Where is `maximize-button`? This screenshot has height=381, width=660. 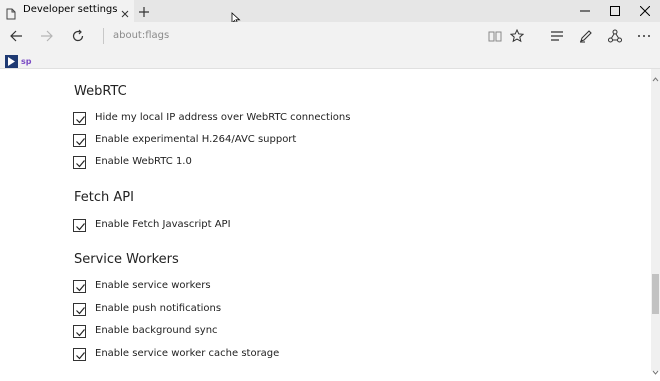
maximize-button is located at coordinates (615, 11).